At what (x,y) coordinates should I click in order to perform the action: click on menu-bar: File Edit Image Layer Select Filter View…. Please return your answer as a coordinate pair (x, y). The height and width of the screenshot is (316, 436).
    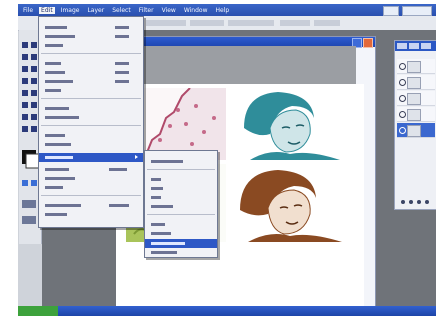
    Looking at the image, I should click on (227, 10).